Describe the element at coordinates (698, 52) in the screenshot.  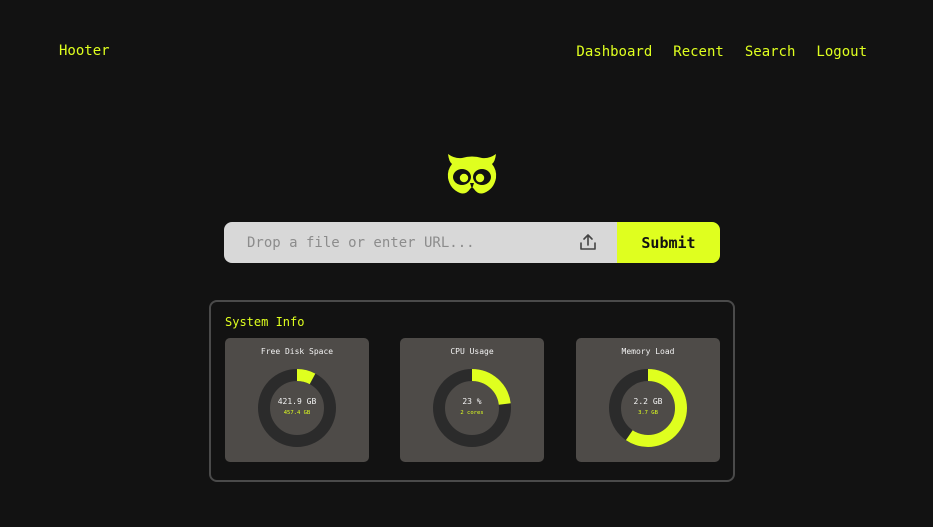
I see `nav-recent: Recent` at that location.